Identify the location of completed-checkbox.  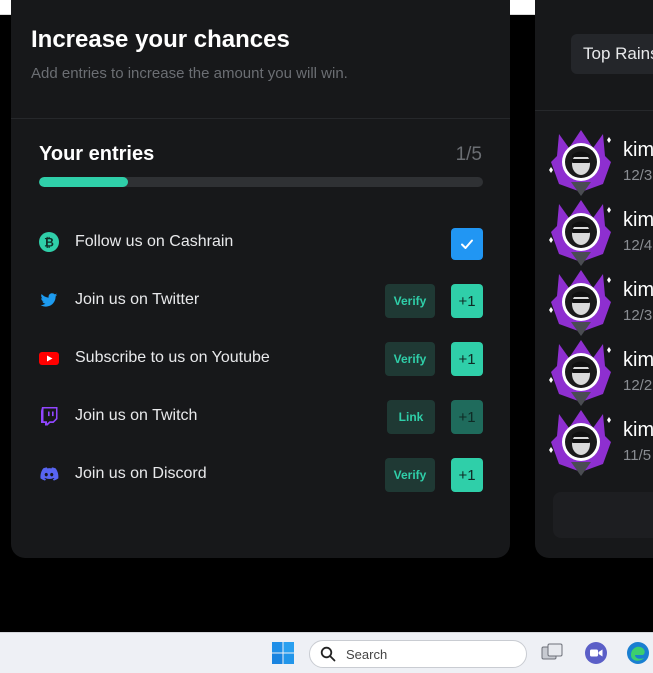
(467, 244).